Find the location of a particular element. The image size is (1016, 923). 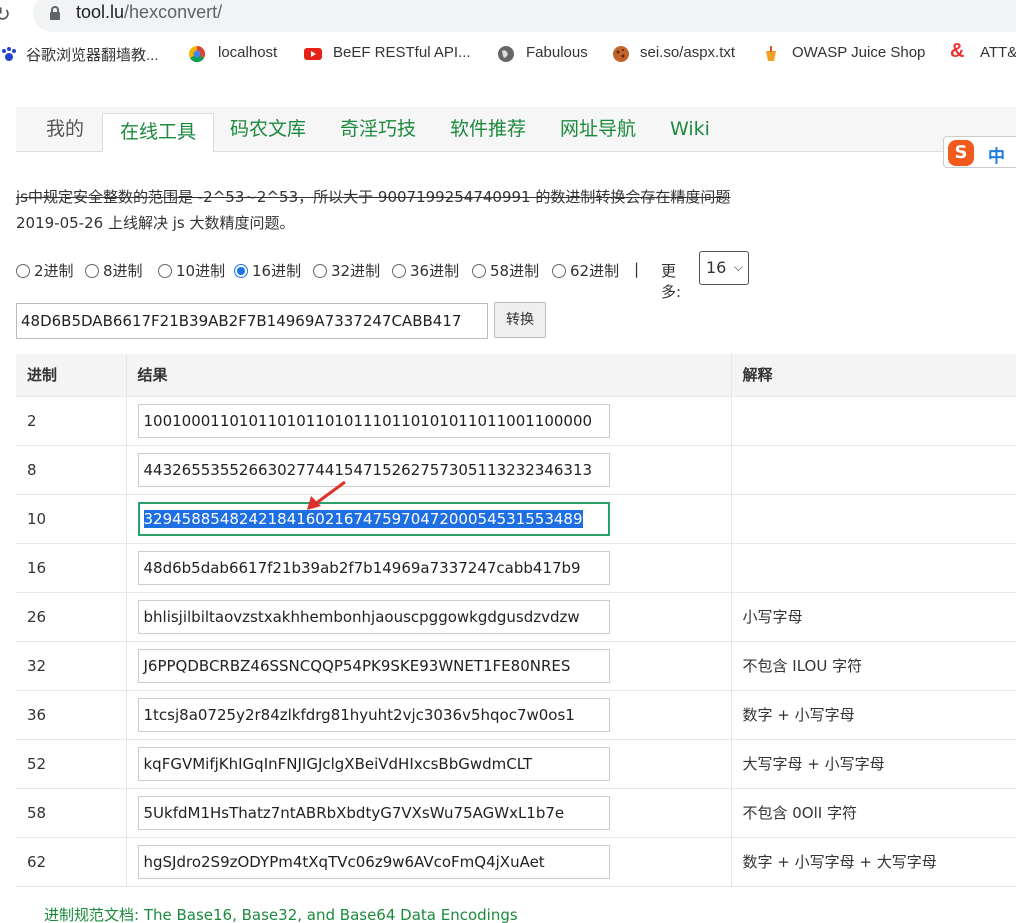

table-header-row: 进制 结果 解释 is located at coordinates (516, 375).